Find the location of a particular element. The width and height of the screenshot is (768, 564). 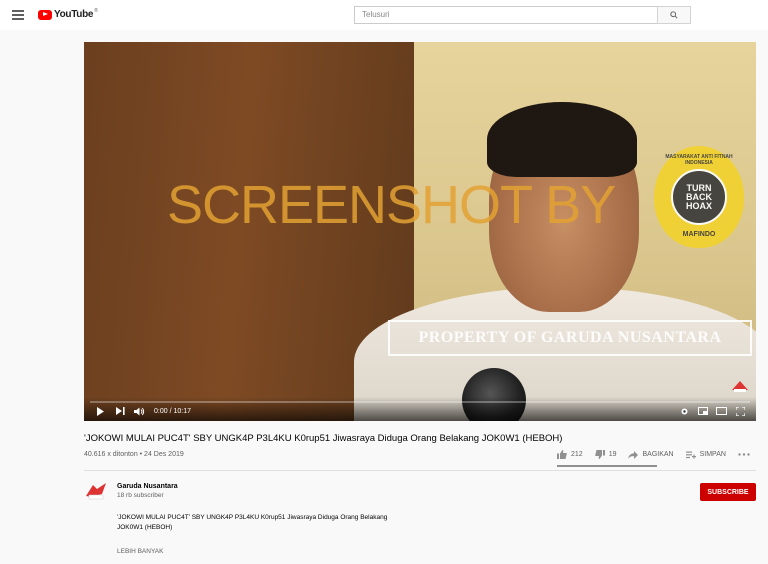

search-icon is located at coordinates (674, 15).